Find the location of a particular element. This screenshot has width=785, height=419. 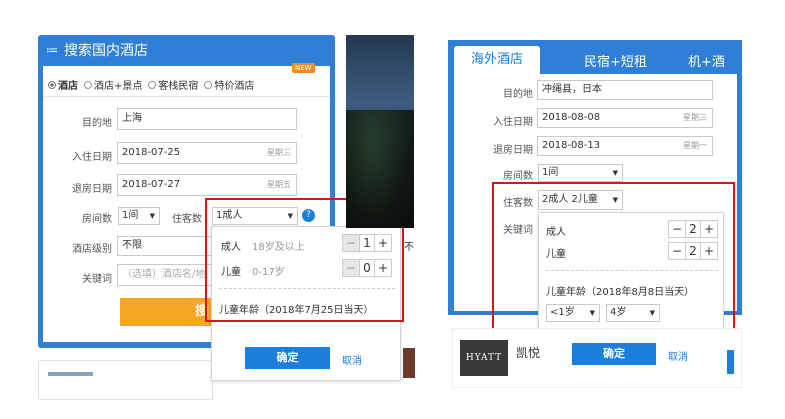

left-rooms-label: 房间数 is located at coordinates (97, 219).